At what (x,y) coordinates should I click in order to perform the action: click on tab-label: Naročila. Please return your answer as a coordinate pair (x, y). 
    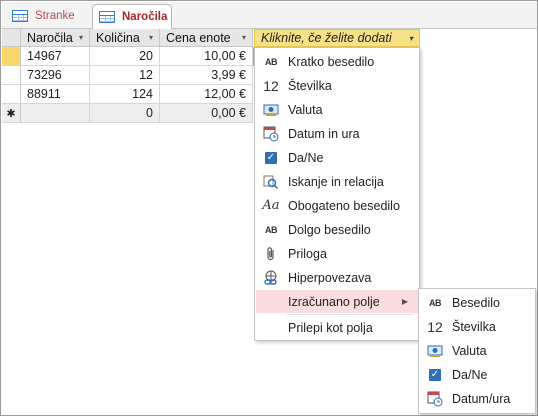
    Looking at the image, I should click on (145, 17).